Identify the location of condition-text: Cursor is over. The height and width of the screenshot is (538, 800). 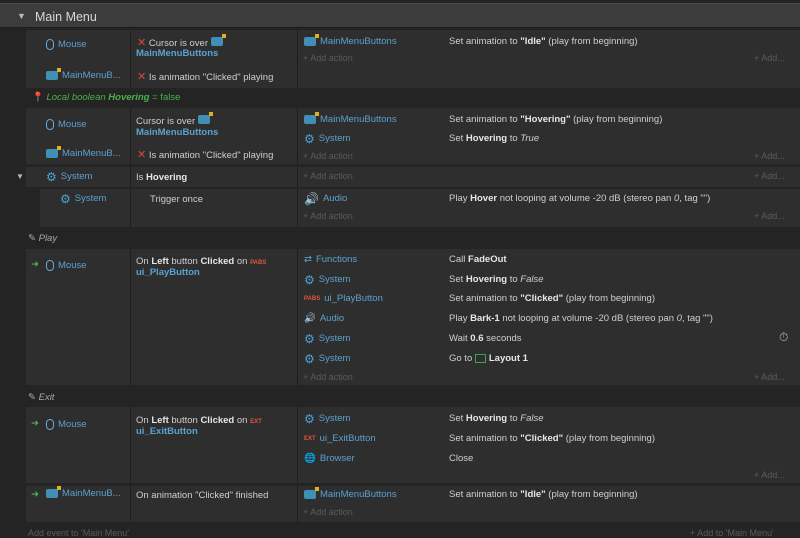
(174, 119).